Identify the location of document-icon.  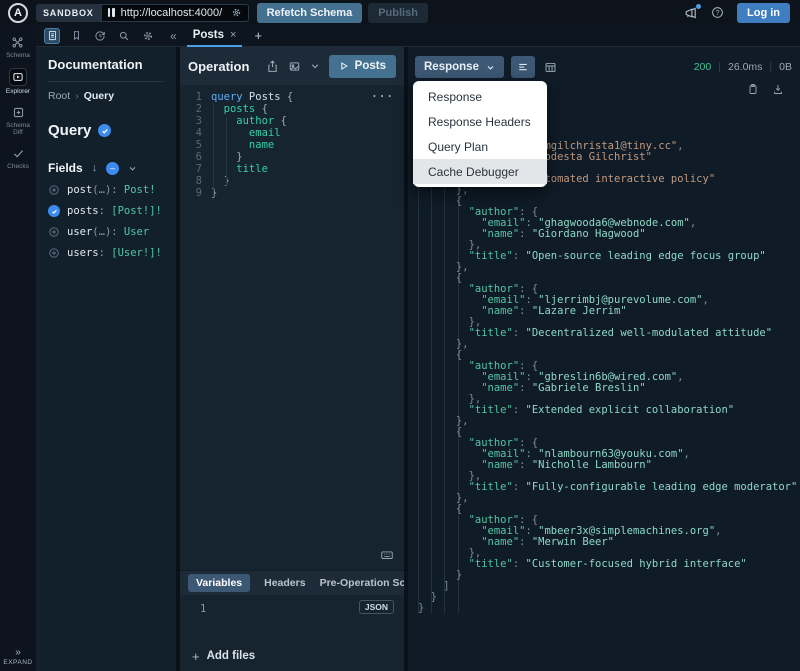
(52, 35).